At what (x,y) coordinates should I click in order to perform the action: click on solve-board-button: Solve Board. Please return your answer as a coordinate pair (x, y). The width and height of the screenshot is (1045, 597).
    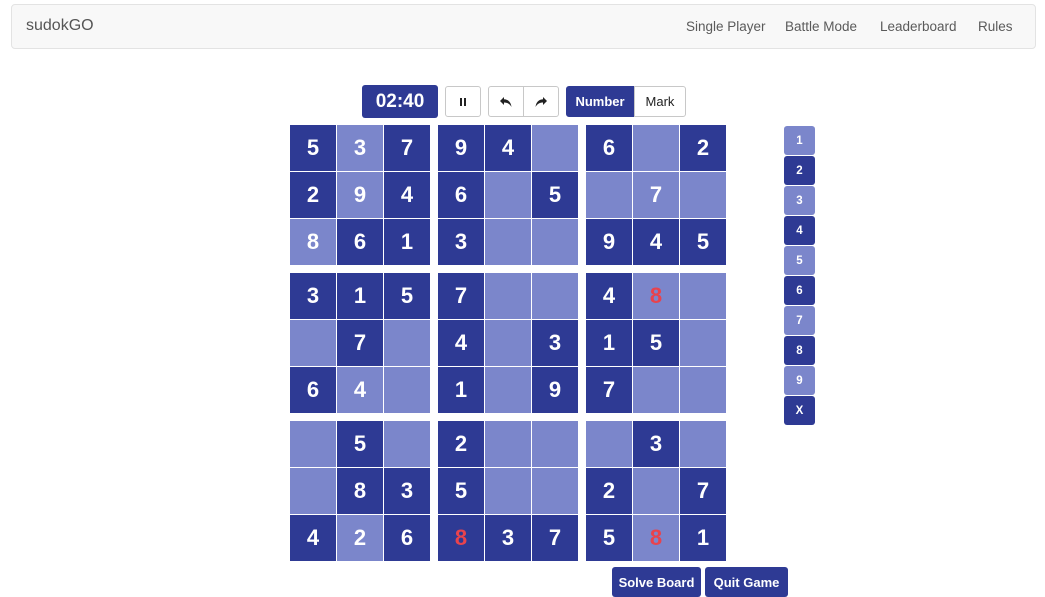
    Looking at the image, I should click on (656, 582).